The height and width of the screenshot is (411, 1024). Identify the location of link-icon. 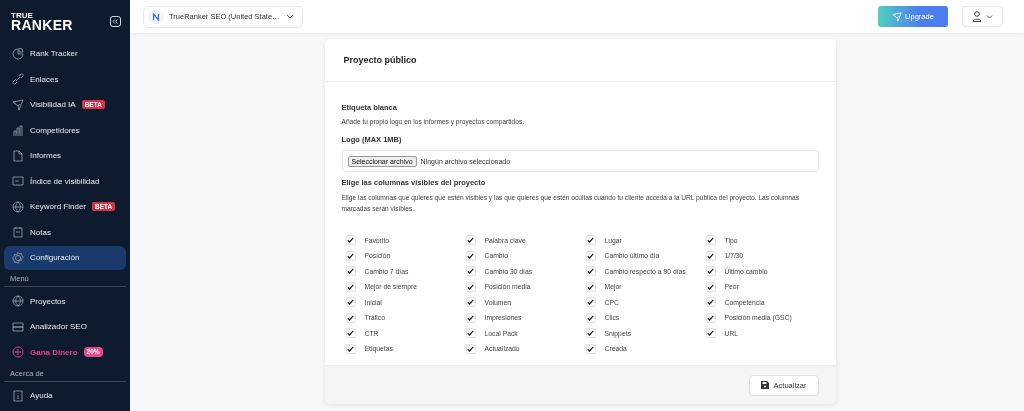
(18, 79).